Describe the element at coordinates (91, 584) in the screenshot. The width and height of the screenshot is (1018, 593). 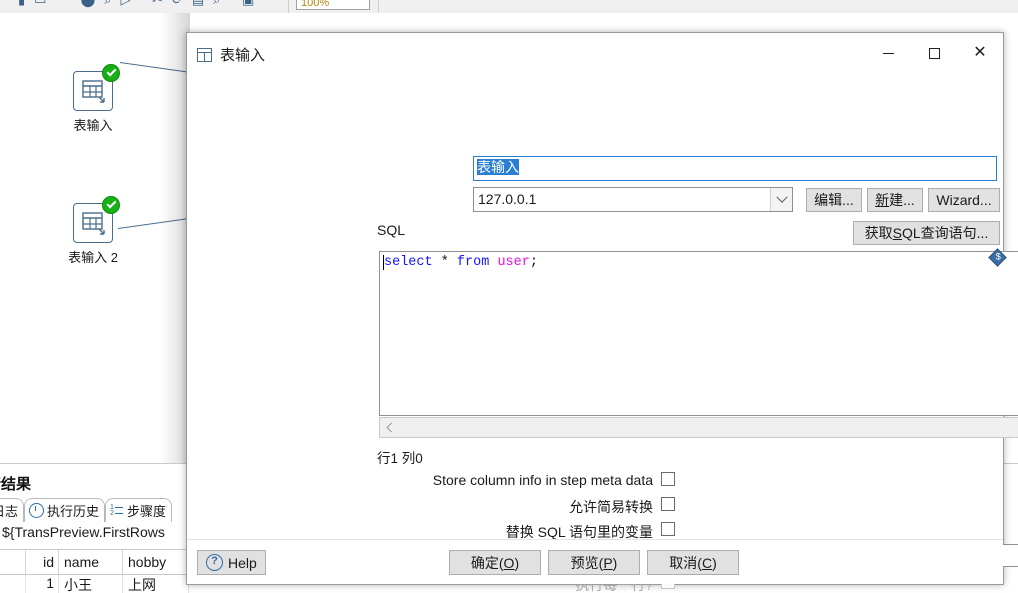
I see `grid-cell-name: 小王` at that location.